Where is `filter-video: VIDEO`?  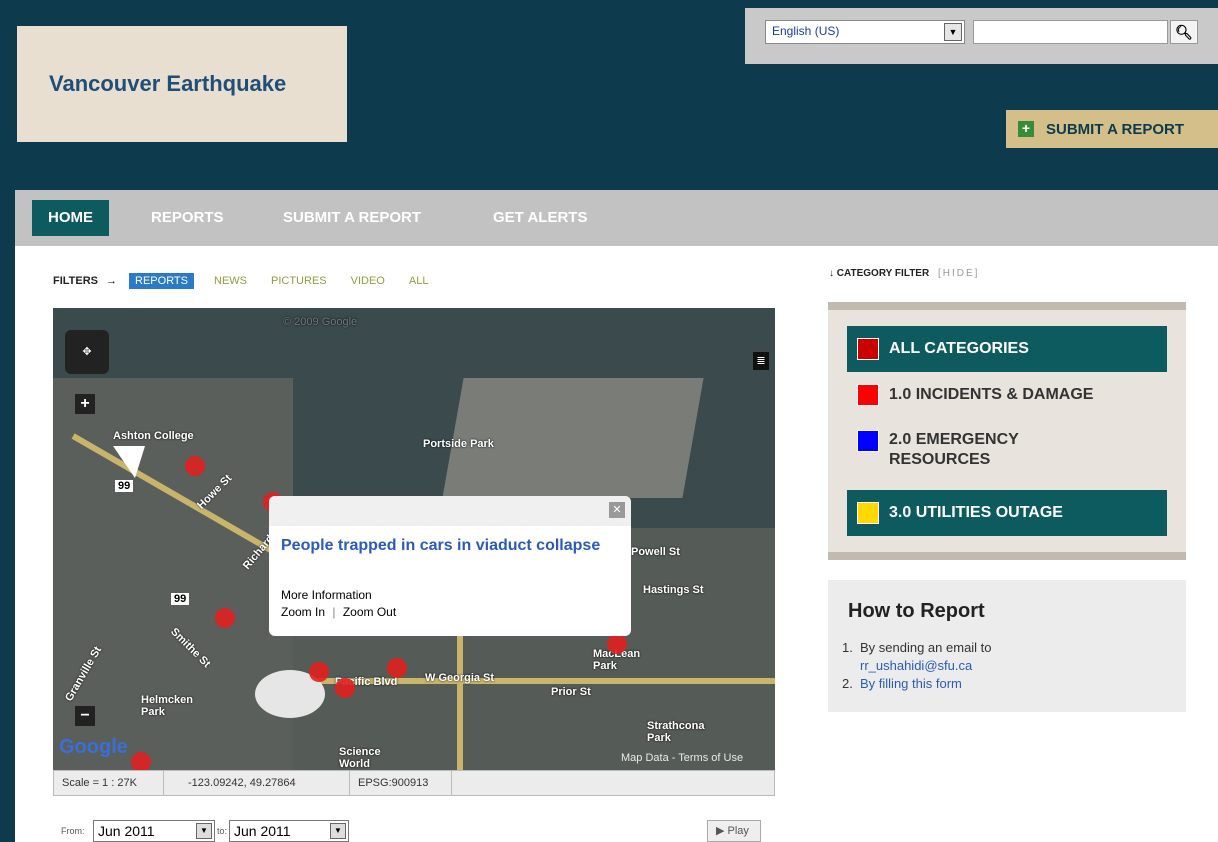
filter-video: VIDEO is located at coordinates (368, 281).